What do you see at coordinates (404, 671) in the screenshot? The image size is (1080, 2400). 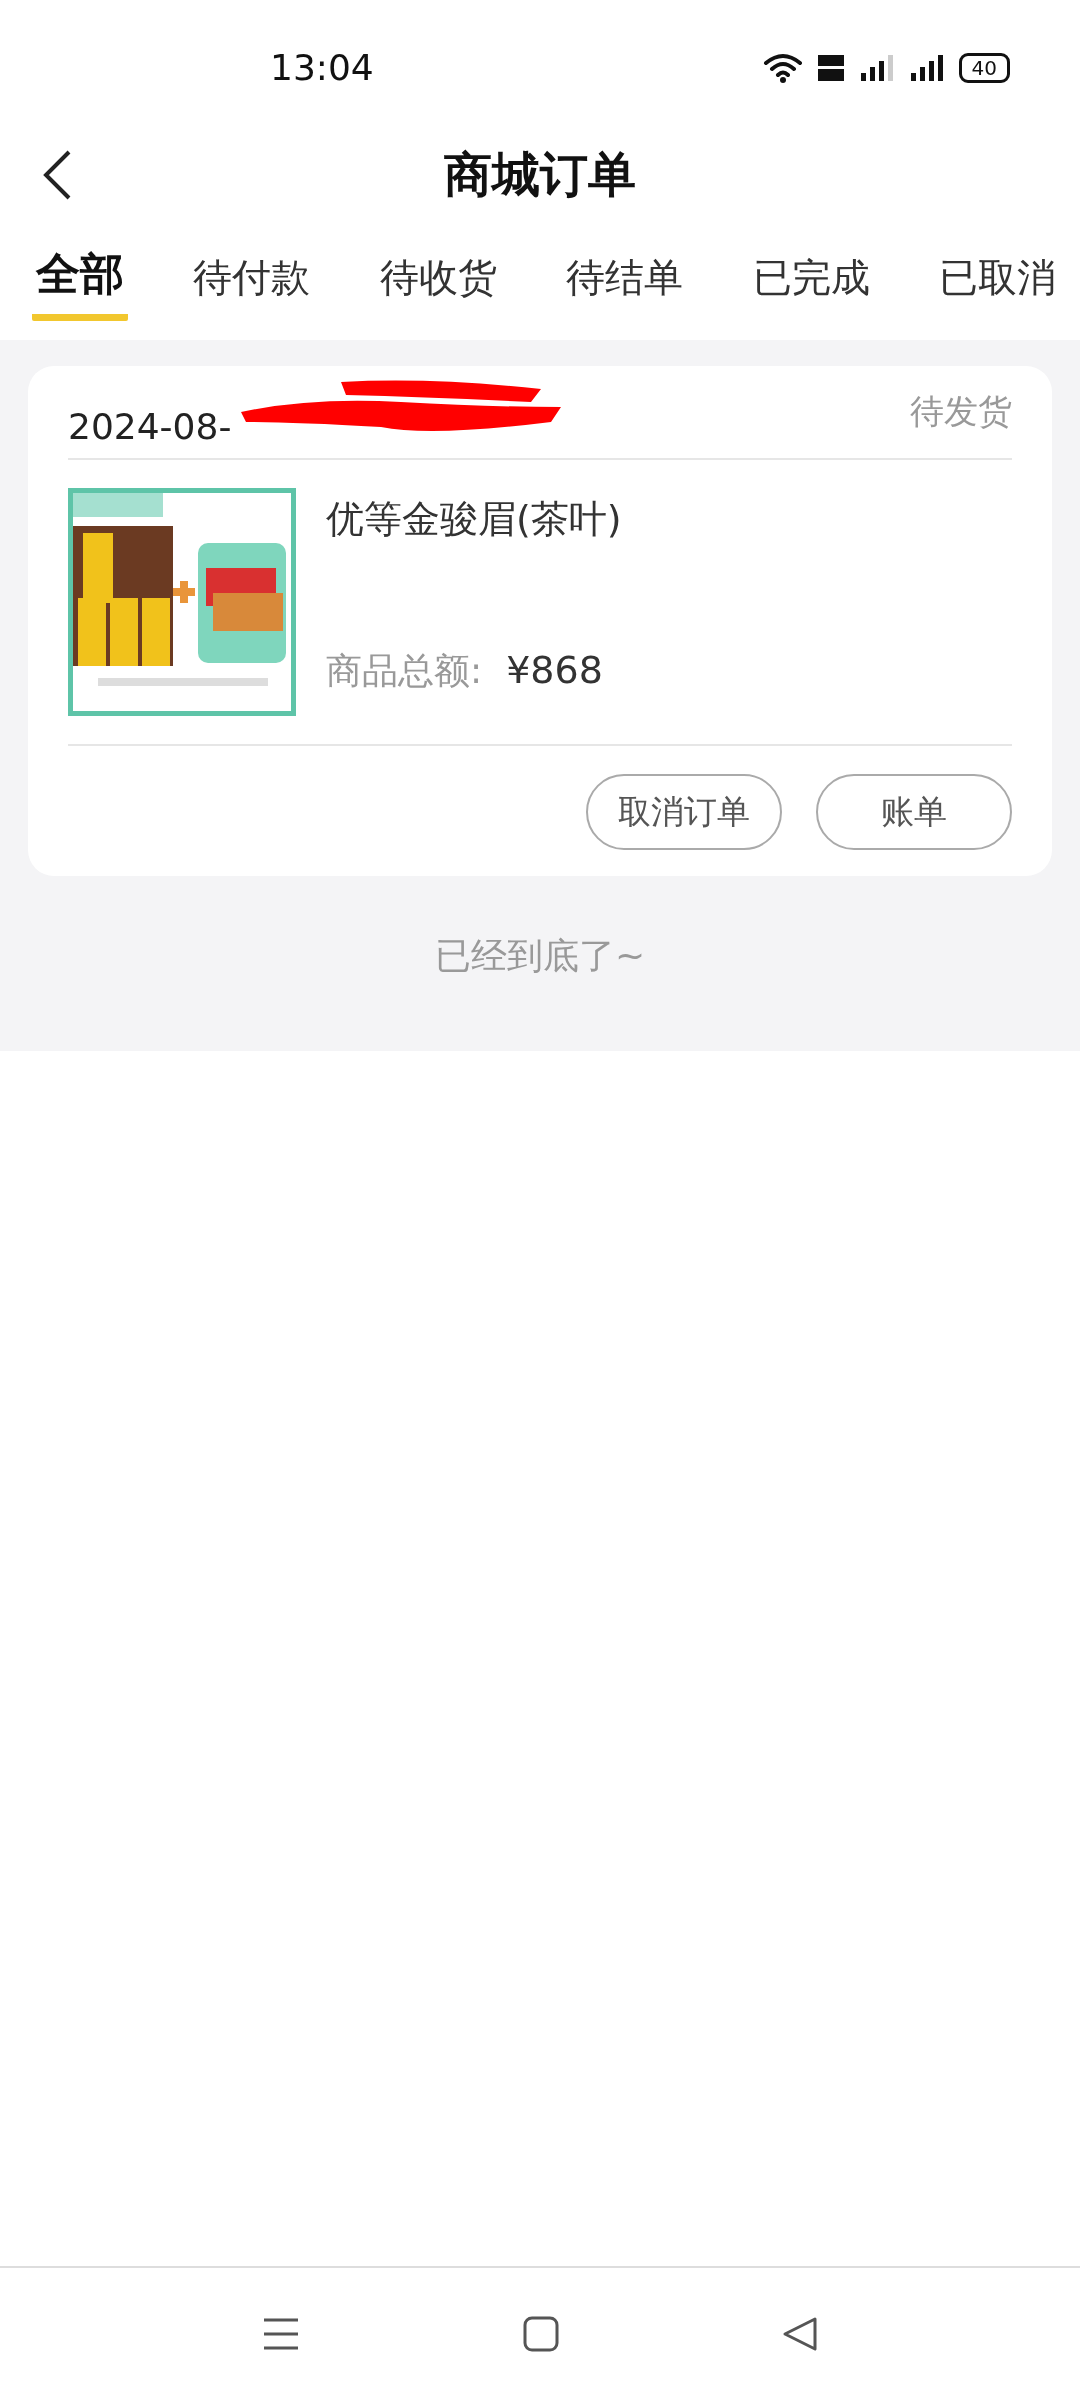 I see `total-label: 商品总额:` at bounding box center [404, 671].